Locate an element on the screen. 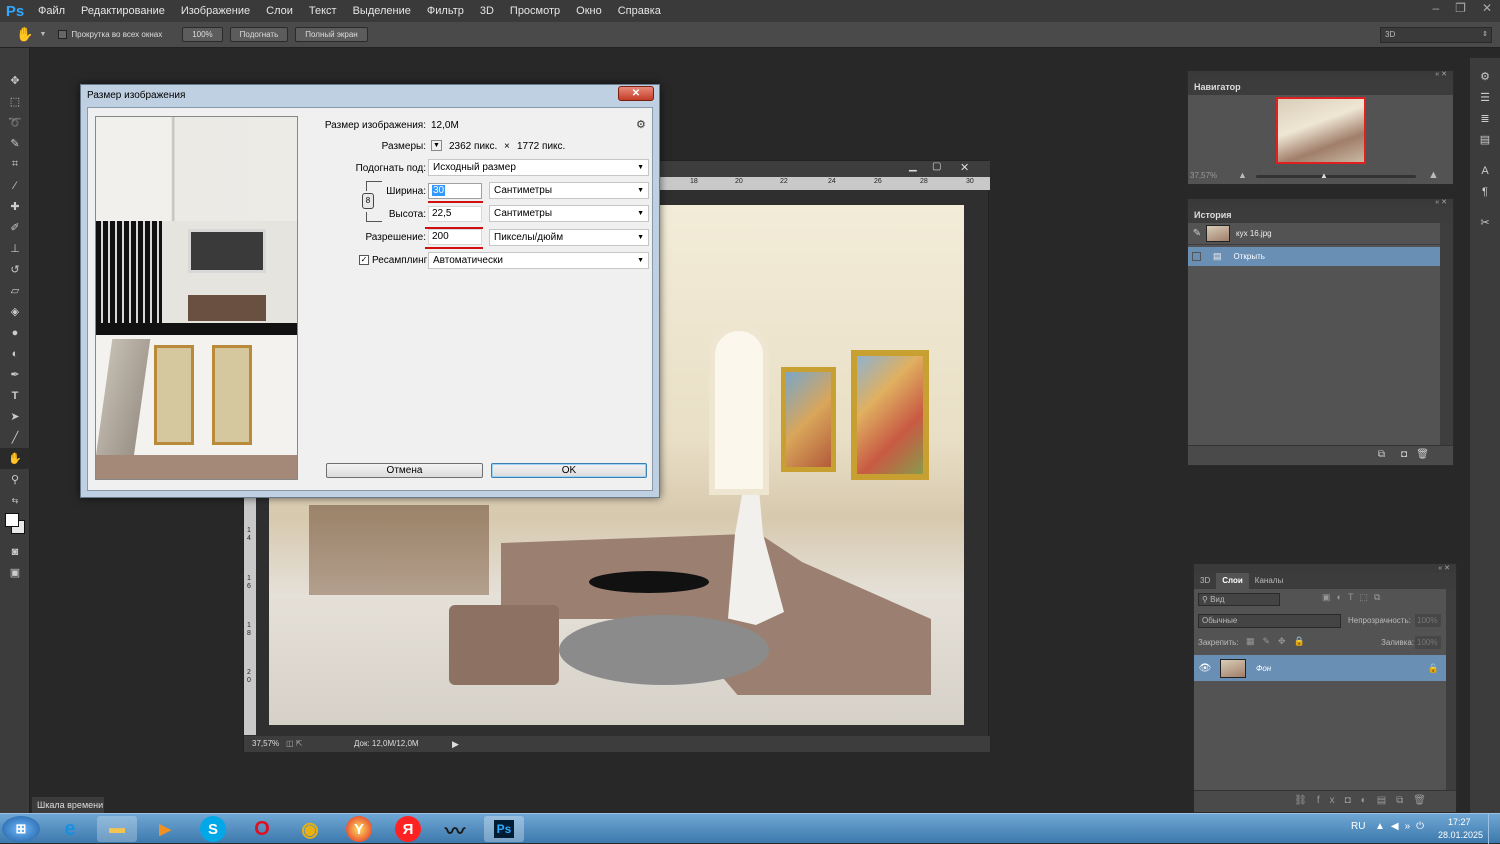 The width and height of the screenshot is (1500, 844). menu-layers: Слои is located at coordinates (279, 11).